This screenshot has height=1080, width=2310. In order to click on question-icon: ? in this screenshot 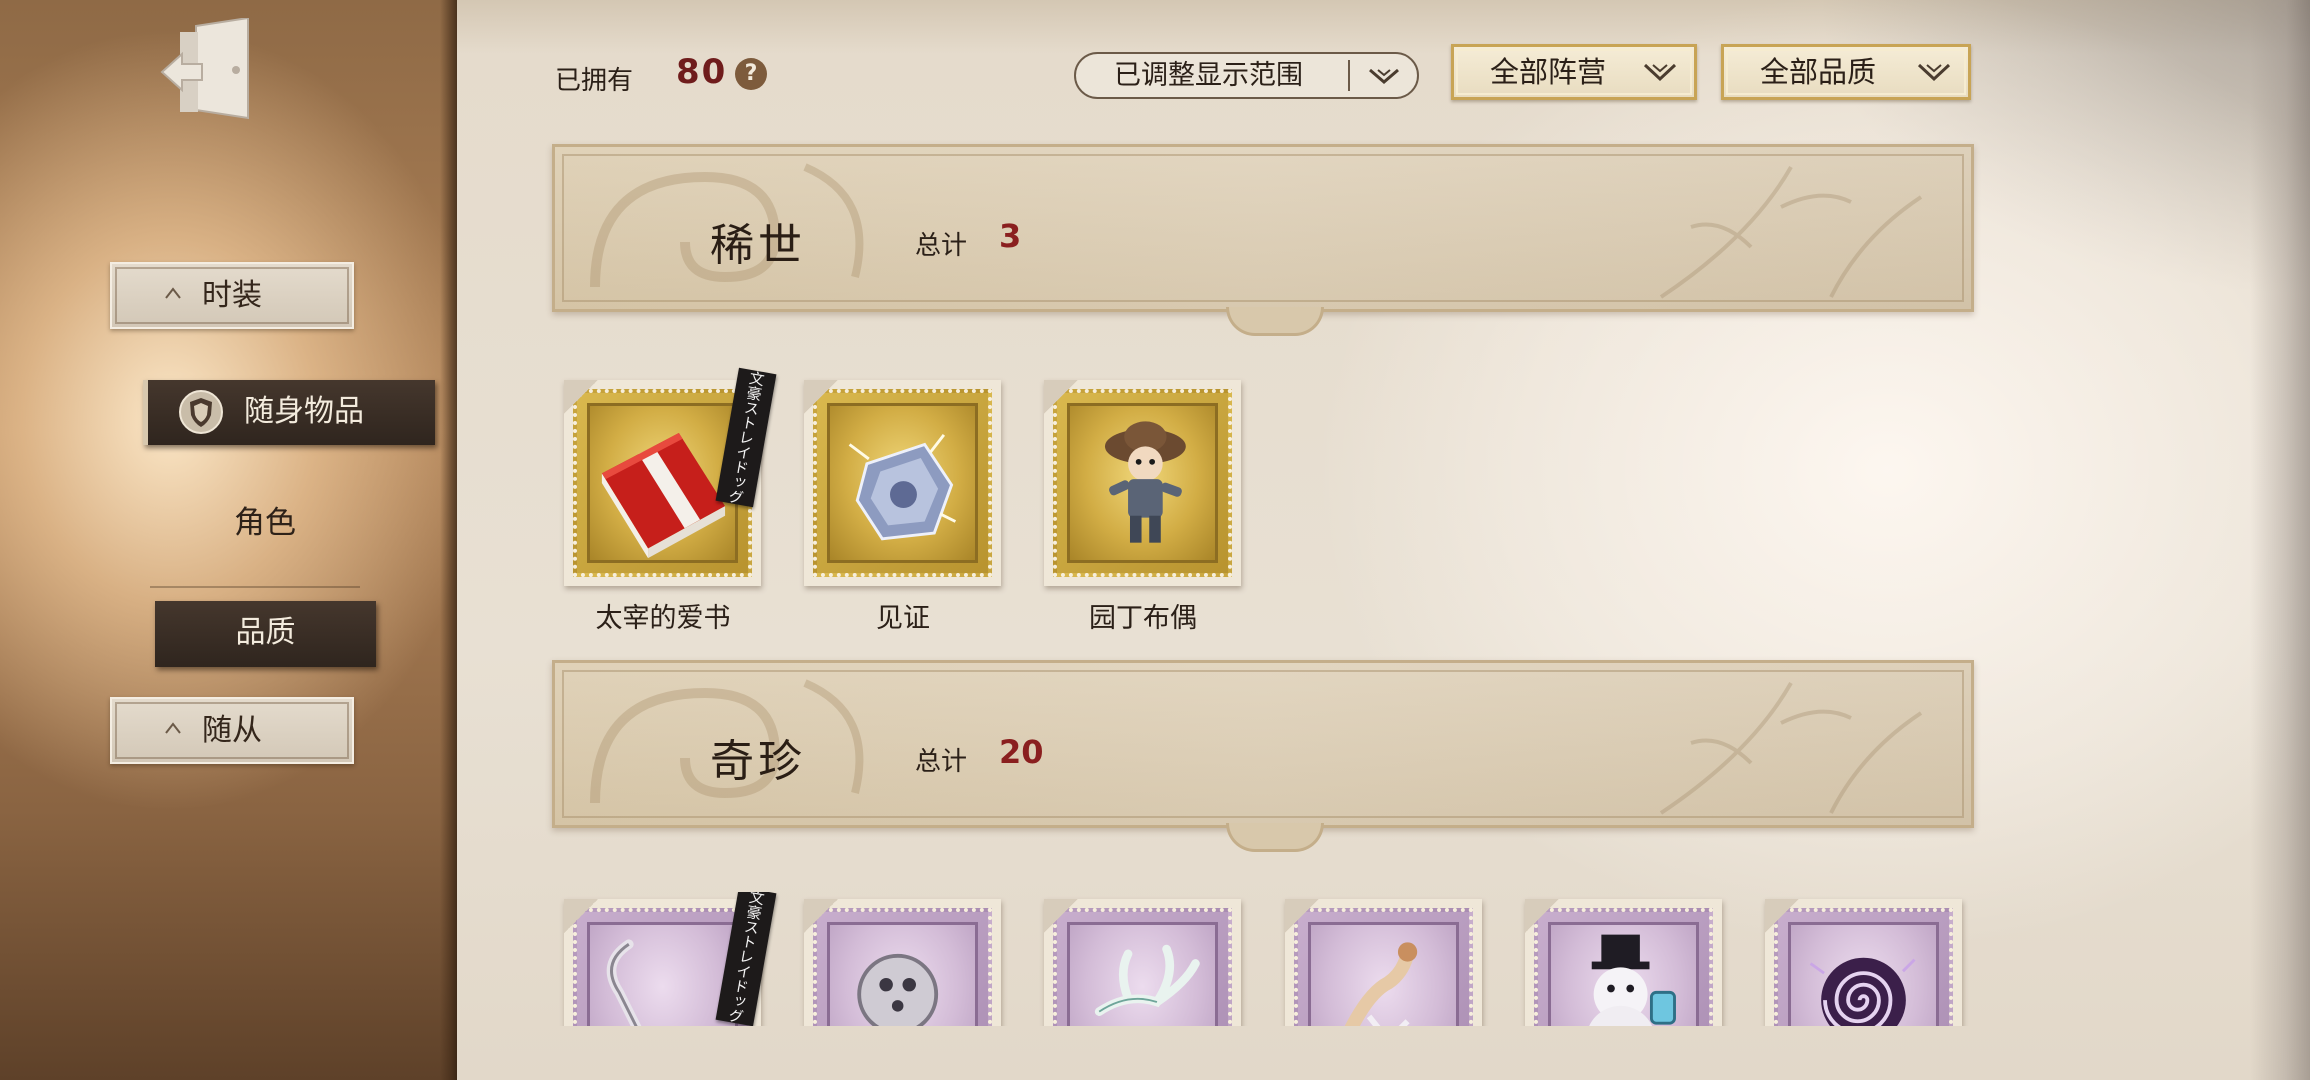, I will do `click(751, 74)`.